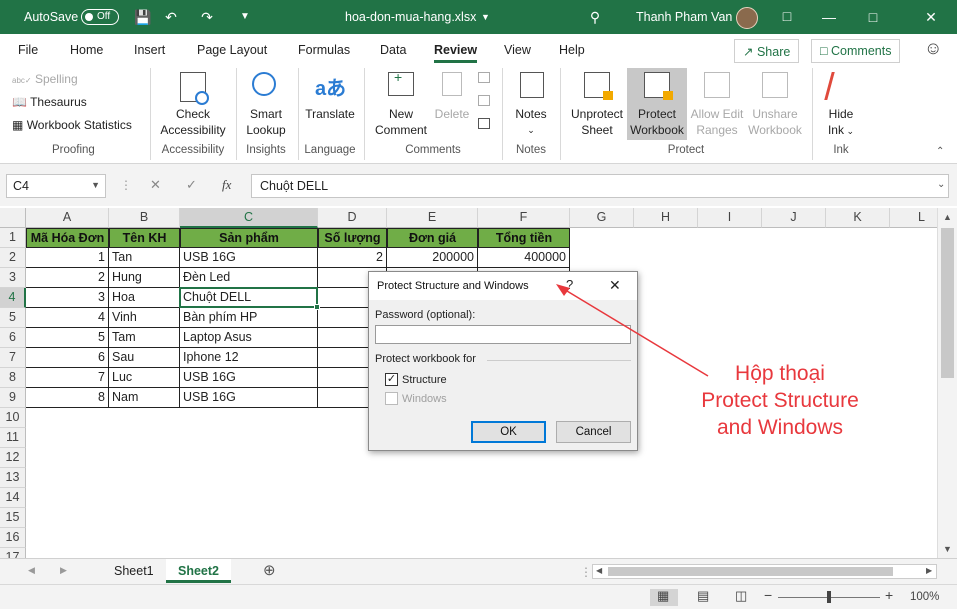 The image size is (957, 609). I want to click on tab-page-layout: Page Layout, so click(232, 50).